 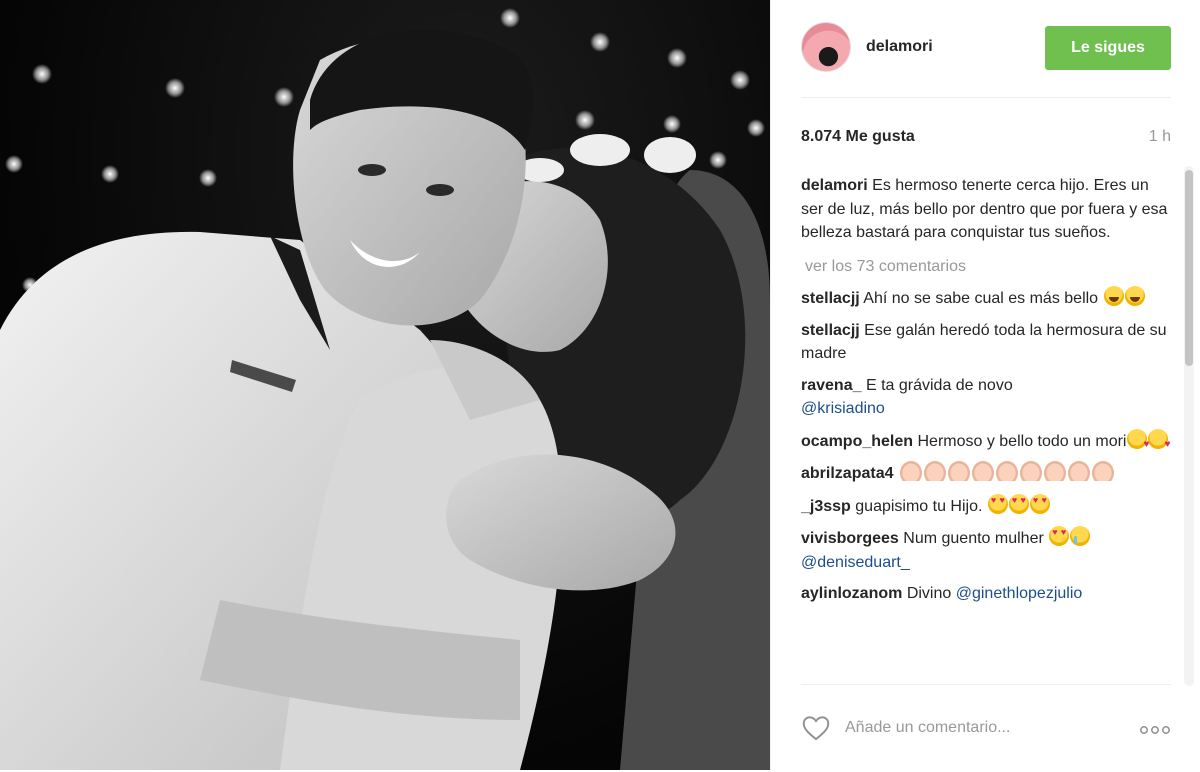 I want to click on comment-username: aylinlozanom, so click(x=851, y=593).